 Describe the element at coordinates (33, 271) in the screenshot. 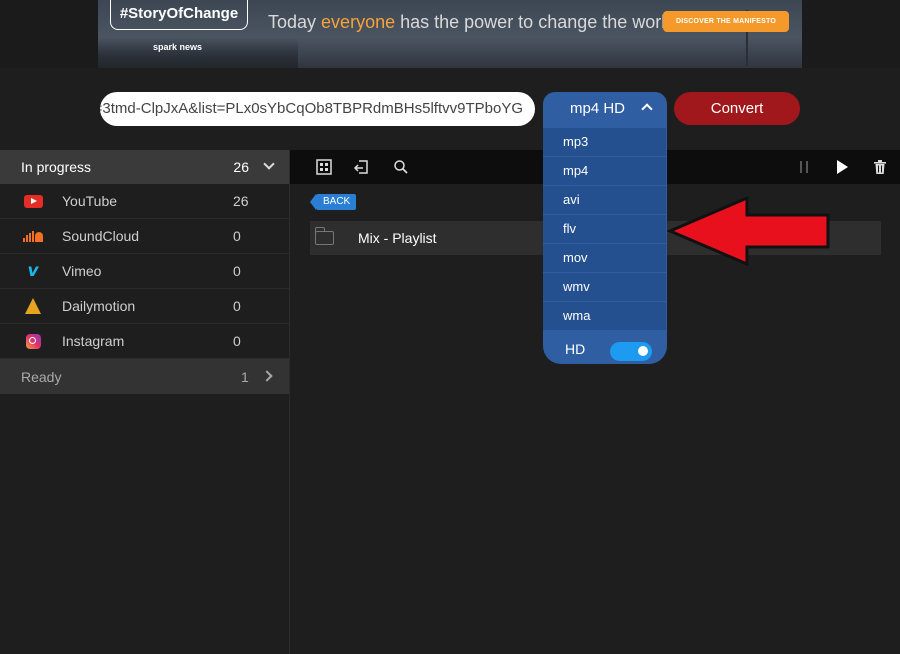

I see `vimeo-icon: v` at that location.